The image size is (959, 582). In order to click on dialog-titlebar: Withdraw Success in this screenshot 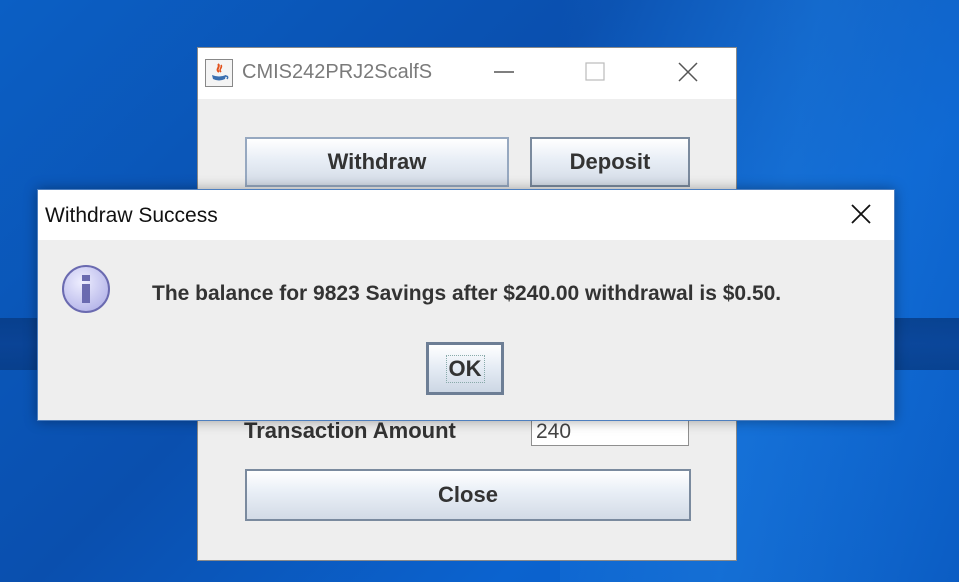, I will do `click(466, 215)`.